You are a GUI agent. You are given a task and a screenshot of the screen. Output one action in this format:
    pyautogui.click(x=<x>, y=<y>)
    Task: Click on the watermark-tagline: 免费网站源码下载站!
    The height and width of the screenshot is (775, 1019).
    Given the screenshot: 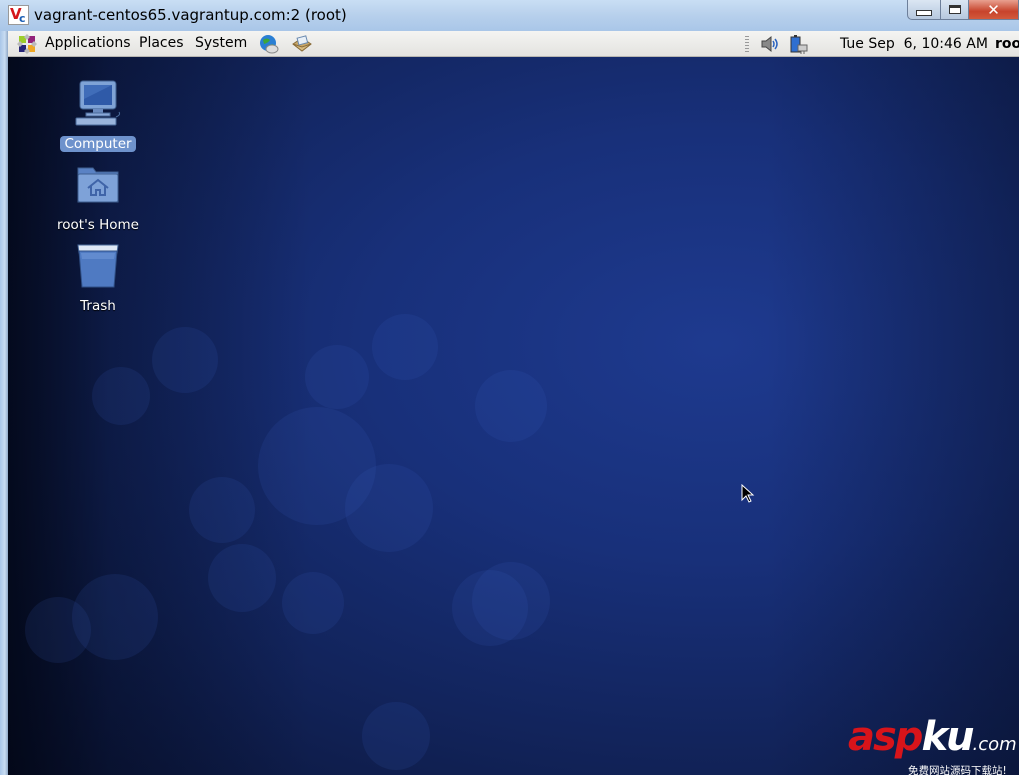 What is the action you would take?
    pyautogui.click(x=957, y=770)
    